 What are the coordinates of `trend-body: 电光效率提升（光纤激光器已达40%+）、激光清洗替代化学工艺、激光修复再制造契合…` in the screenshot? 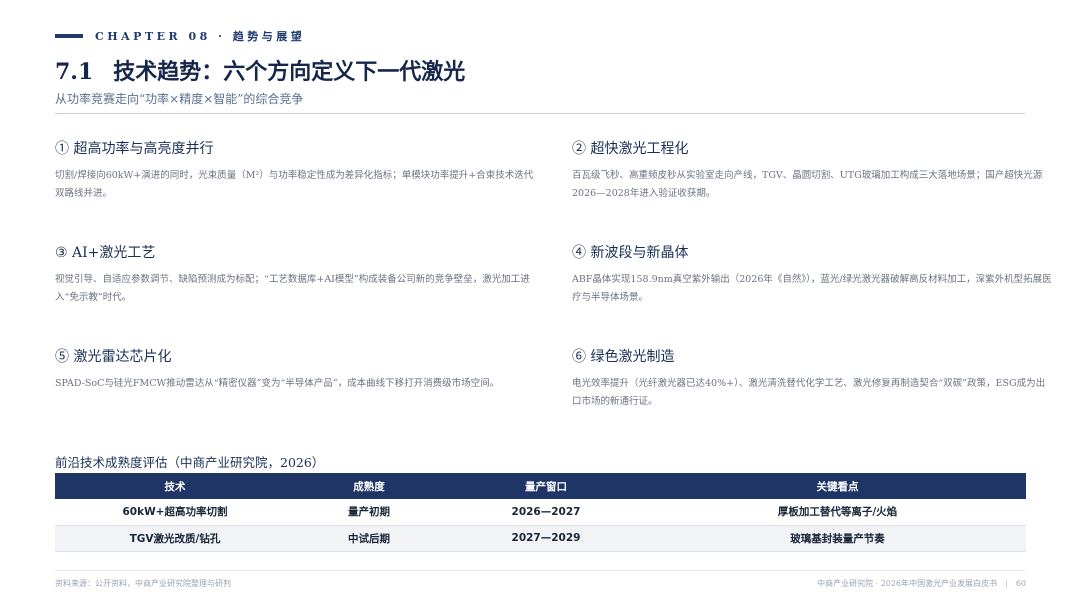 It's located at (809, 392).